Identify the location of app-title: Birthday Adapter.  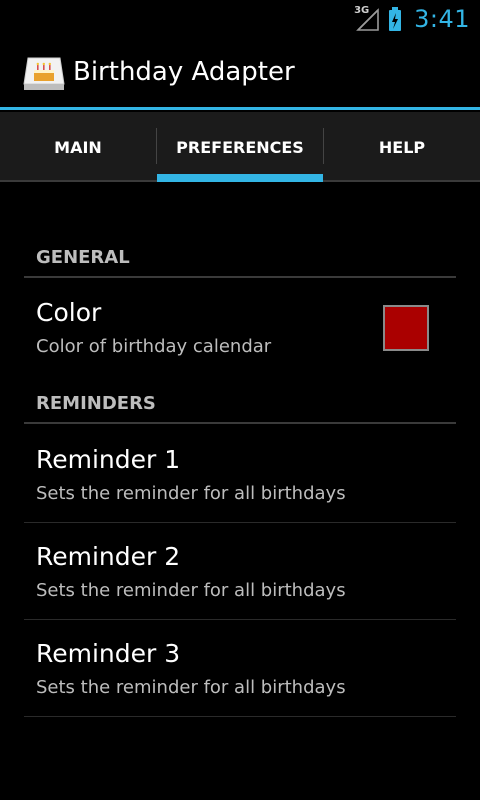
(184, 72).